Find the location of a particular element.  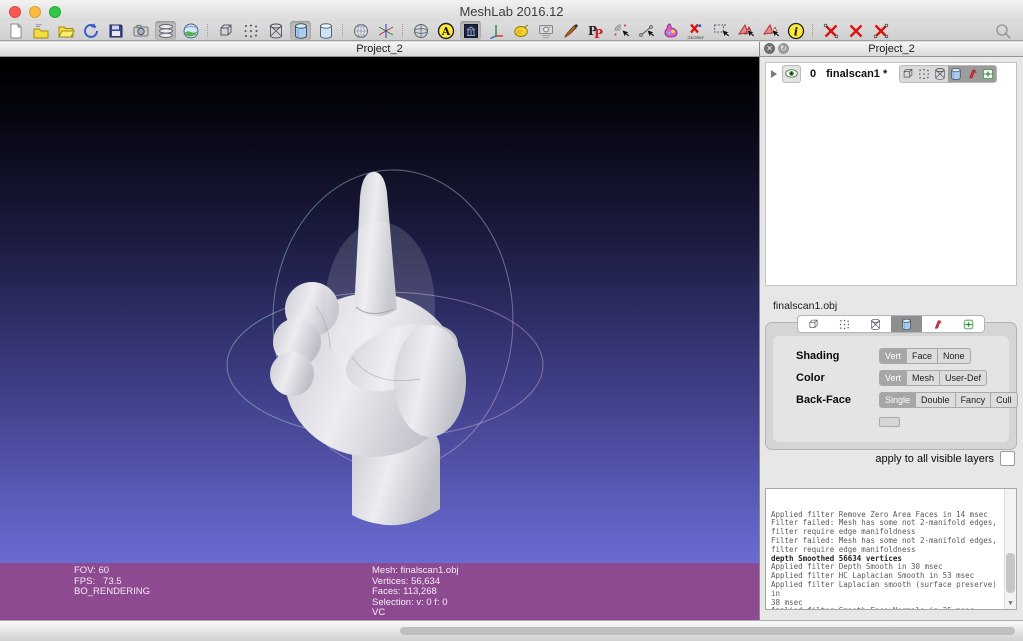

georeference-button: GEOREF is located at coordinates (695, 30).